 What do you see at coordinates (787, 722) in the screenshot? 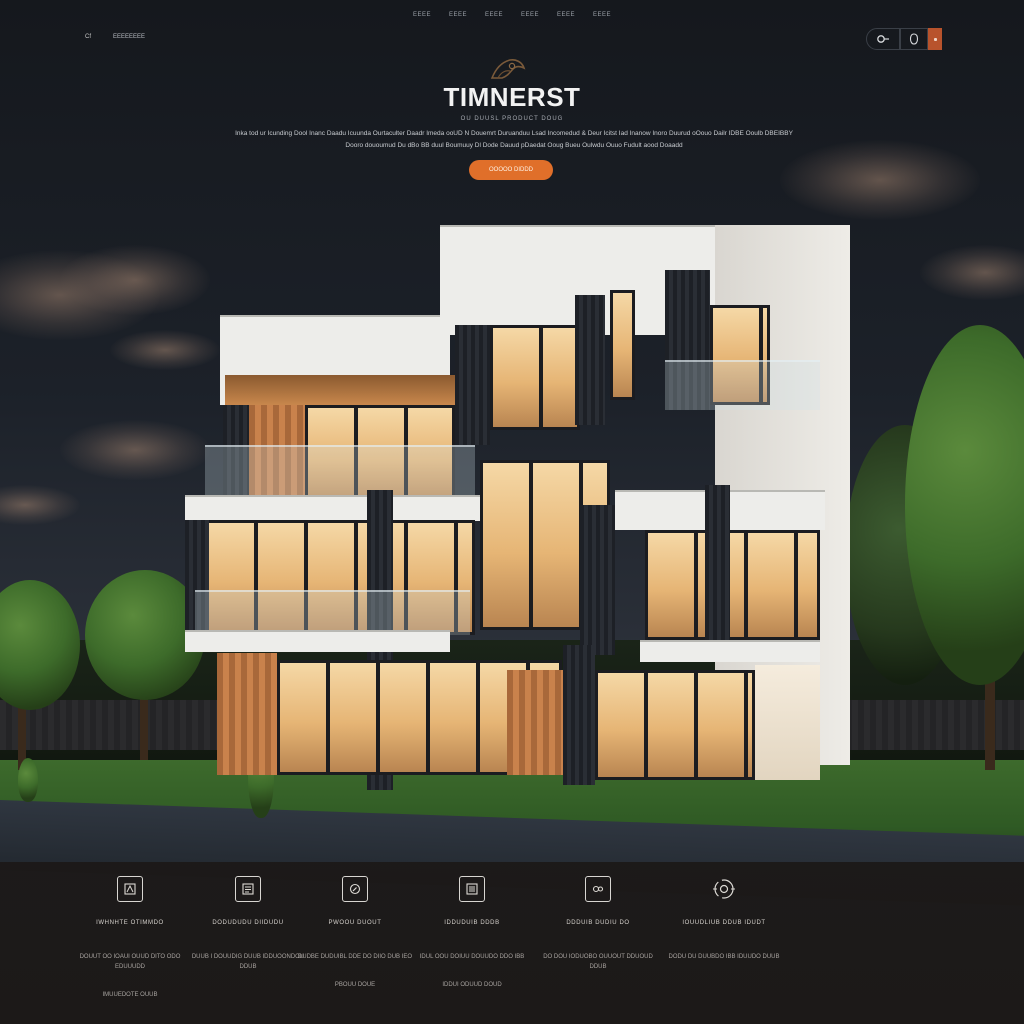
I see `lit-wall` at bounding box center [787, 722].